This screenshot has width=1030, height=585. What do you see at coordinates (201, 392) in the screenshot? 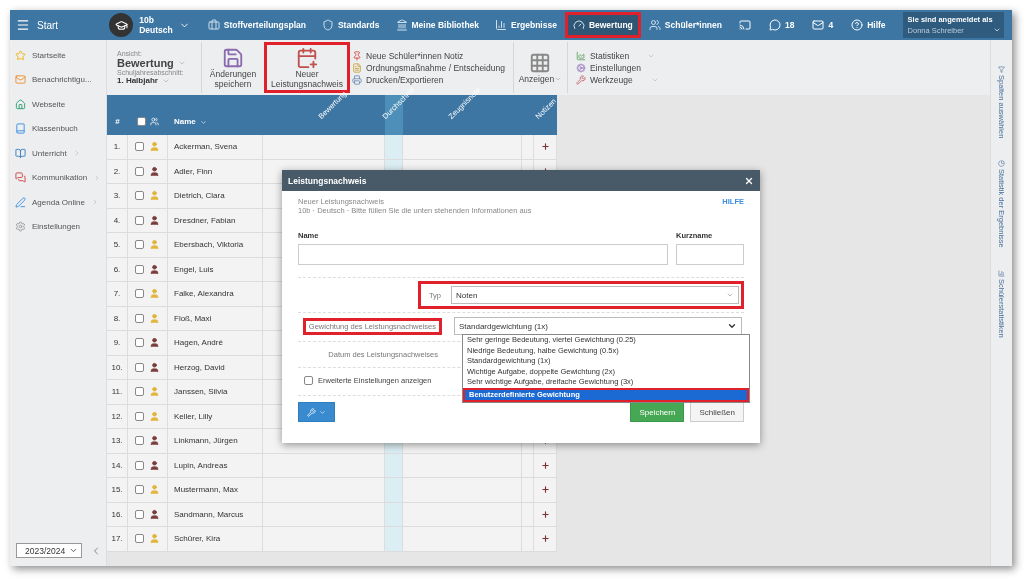
I see `student-name: Janssen, Silvia` at bounding box center [201, 392].